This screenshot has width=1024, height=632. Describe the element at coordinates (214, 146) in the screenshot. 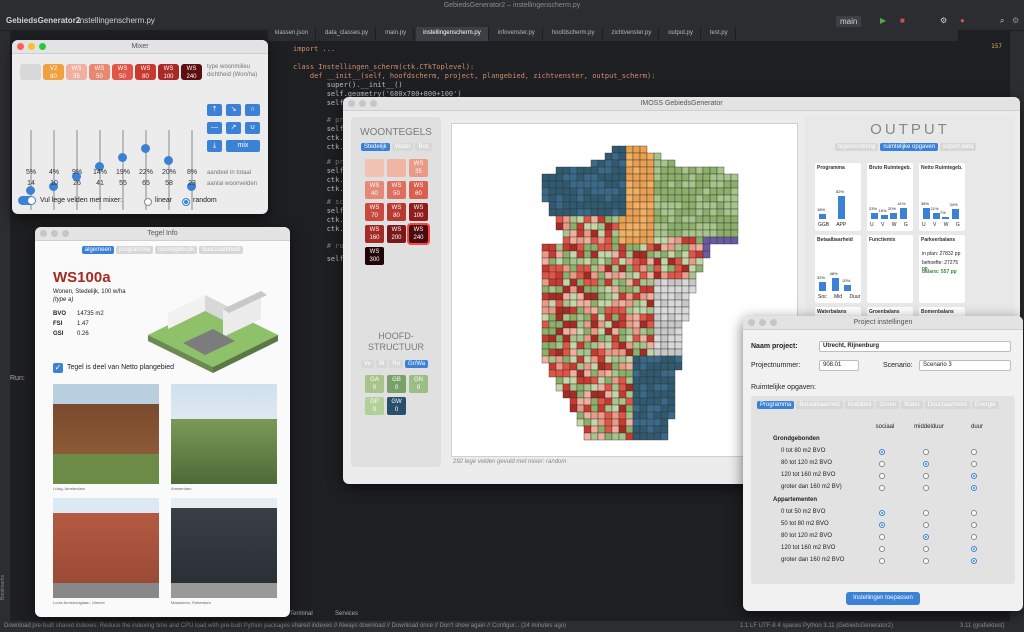

I see `align-bottom-button: ⤓` at that location.